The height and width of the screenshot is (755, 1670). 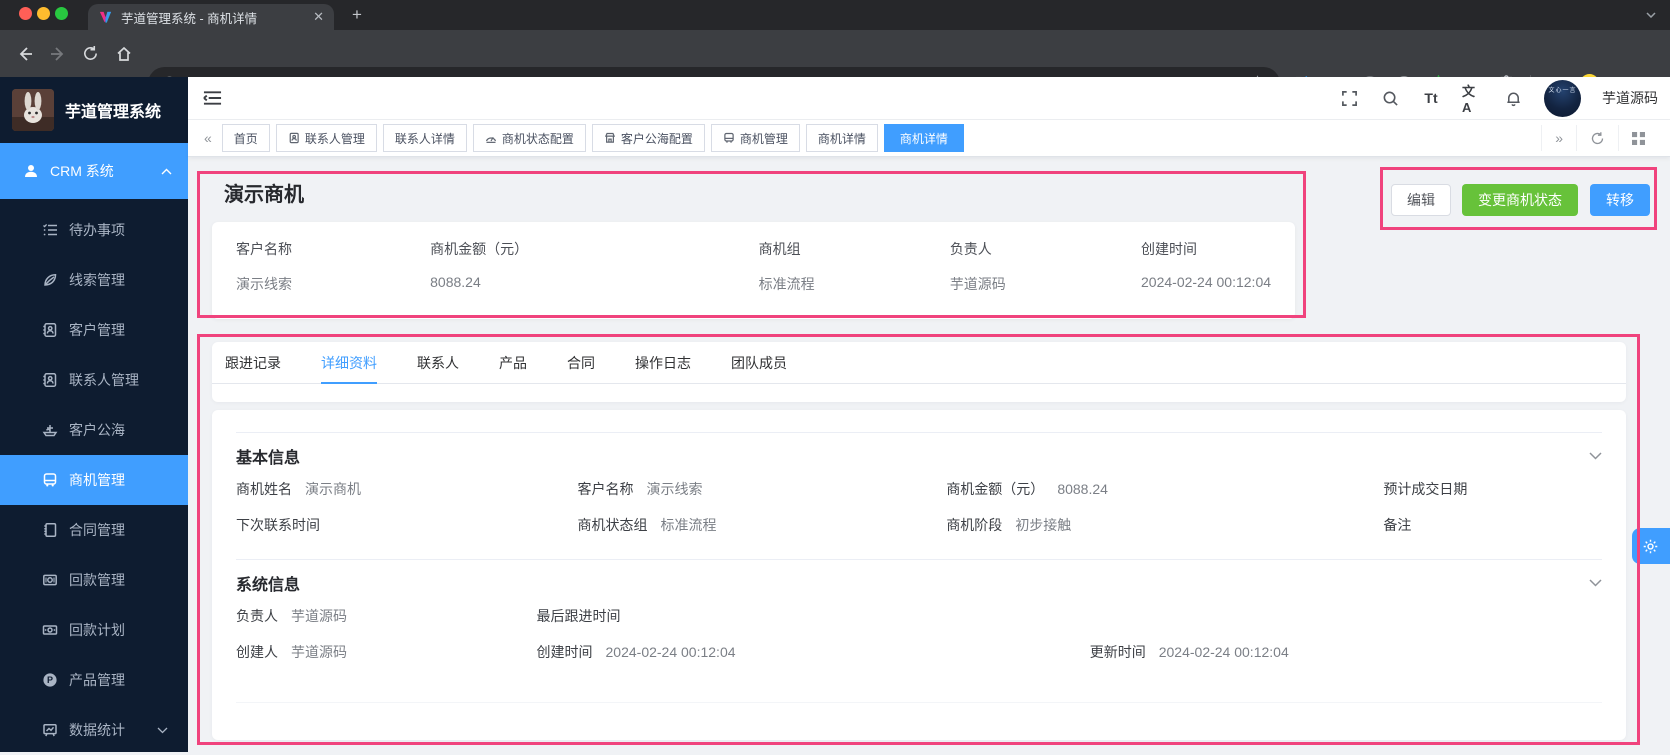 I want to click on section-title: 基本信息, so click(x=268, y=458).